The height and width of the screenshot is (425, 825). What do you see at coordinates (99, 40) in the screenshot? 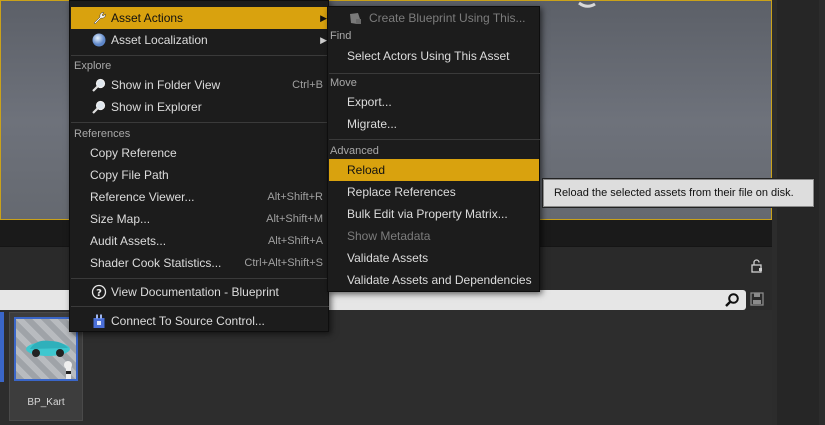
I see `globe-icon` at bounding box center [99, 40].